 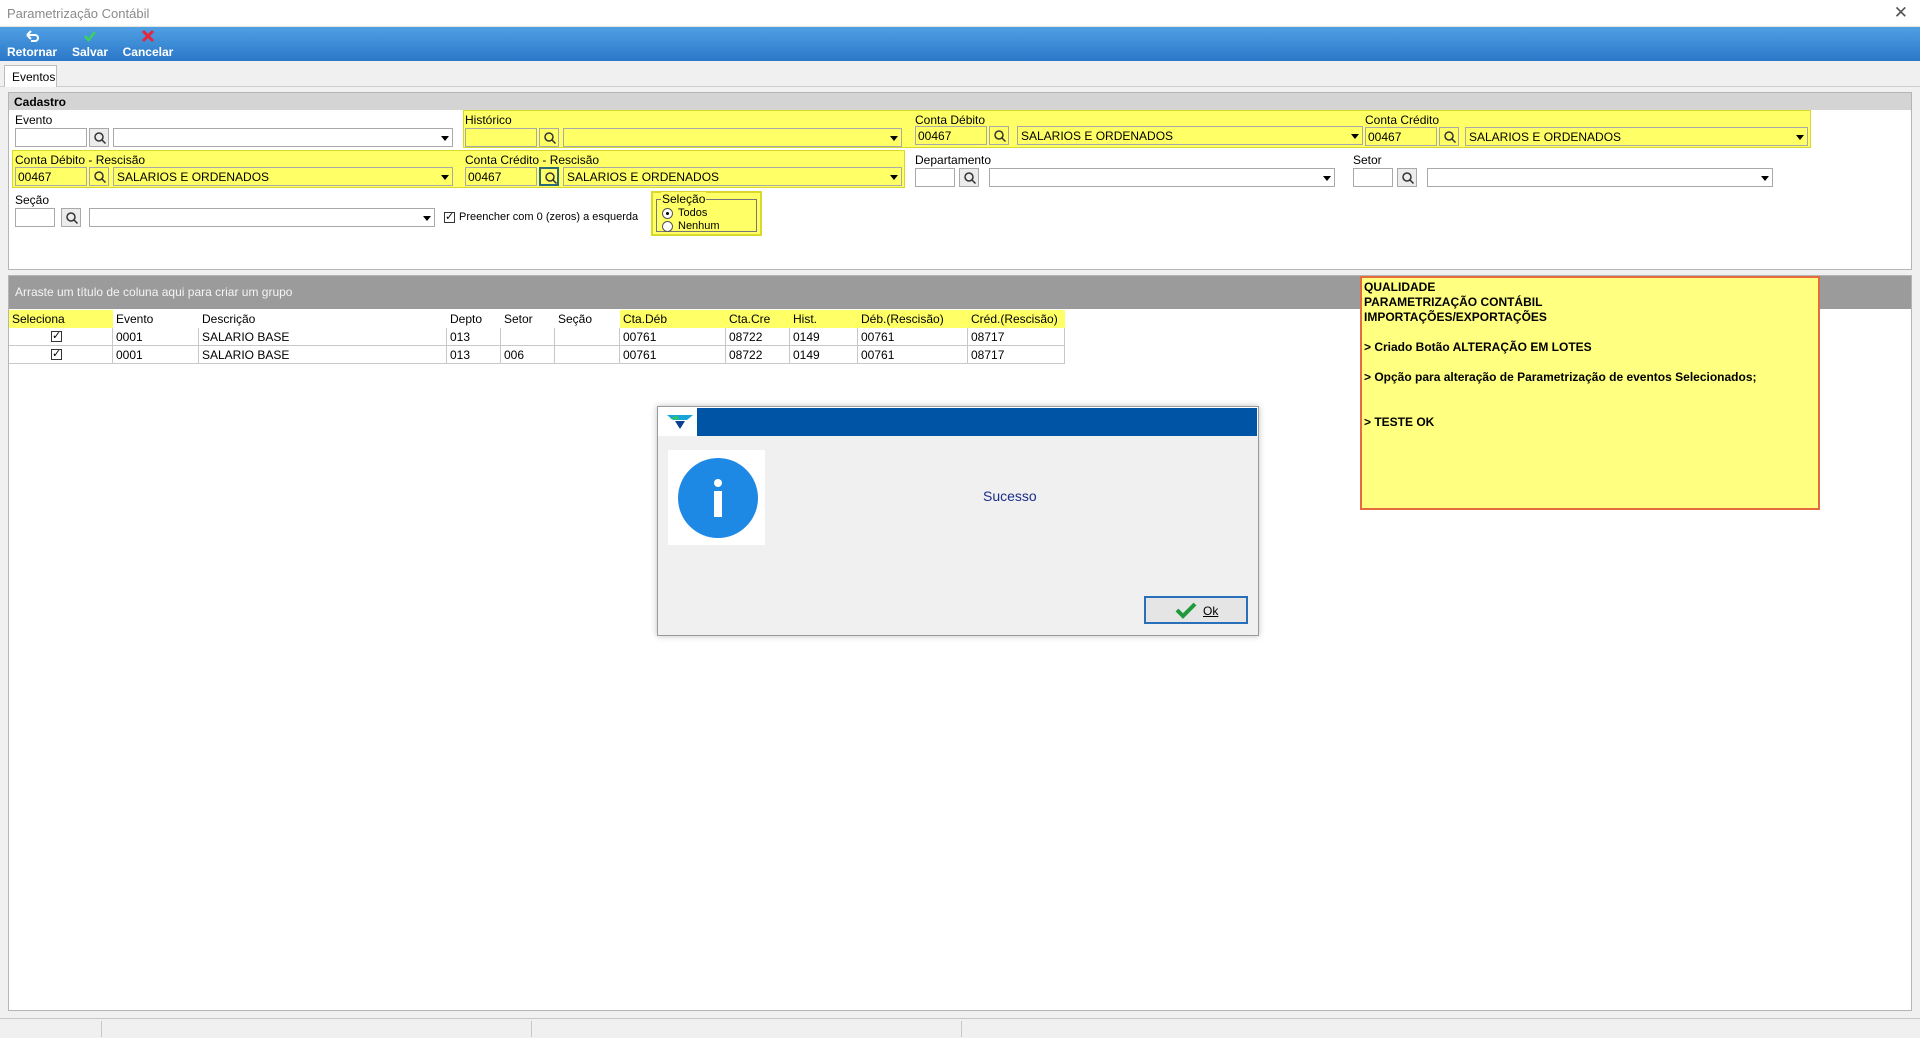 What do you see at coordinates (99, 176) in the screenshot?
I see `conta-debito-rescisao-search-button` at bounding box center [99, 176].